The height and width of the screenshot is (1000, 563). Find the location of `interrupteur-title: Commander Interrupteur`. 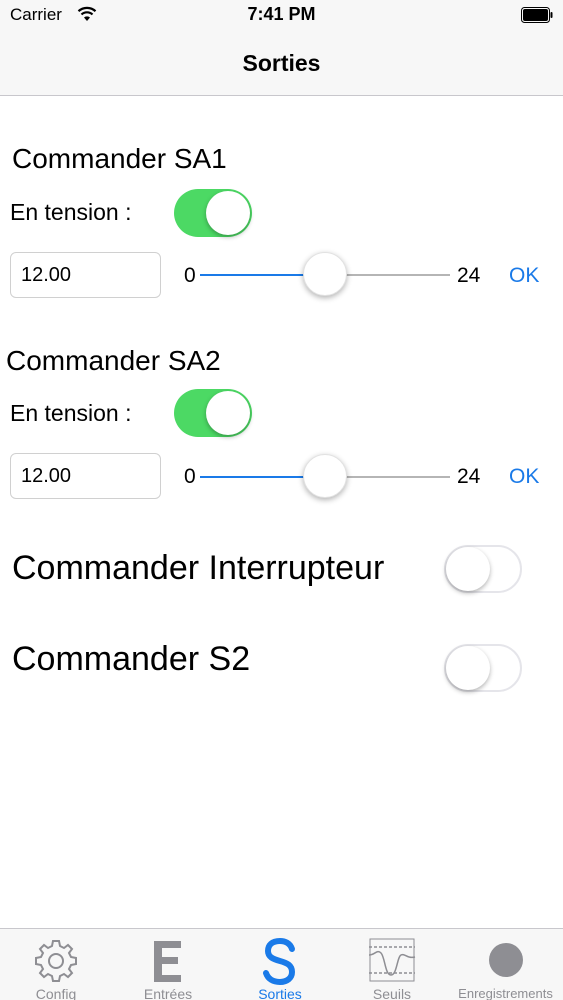

interrupteur-title: Commander Interrupteur is located at coordinates (198, 568).